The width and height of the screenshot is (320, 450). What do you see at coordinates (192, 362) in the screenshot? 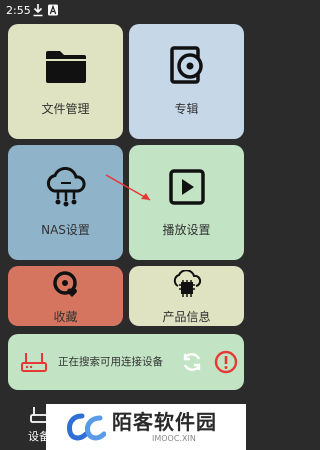
I see `refresh-icon` at bounding box center [192, 362].